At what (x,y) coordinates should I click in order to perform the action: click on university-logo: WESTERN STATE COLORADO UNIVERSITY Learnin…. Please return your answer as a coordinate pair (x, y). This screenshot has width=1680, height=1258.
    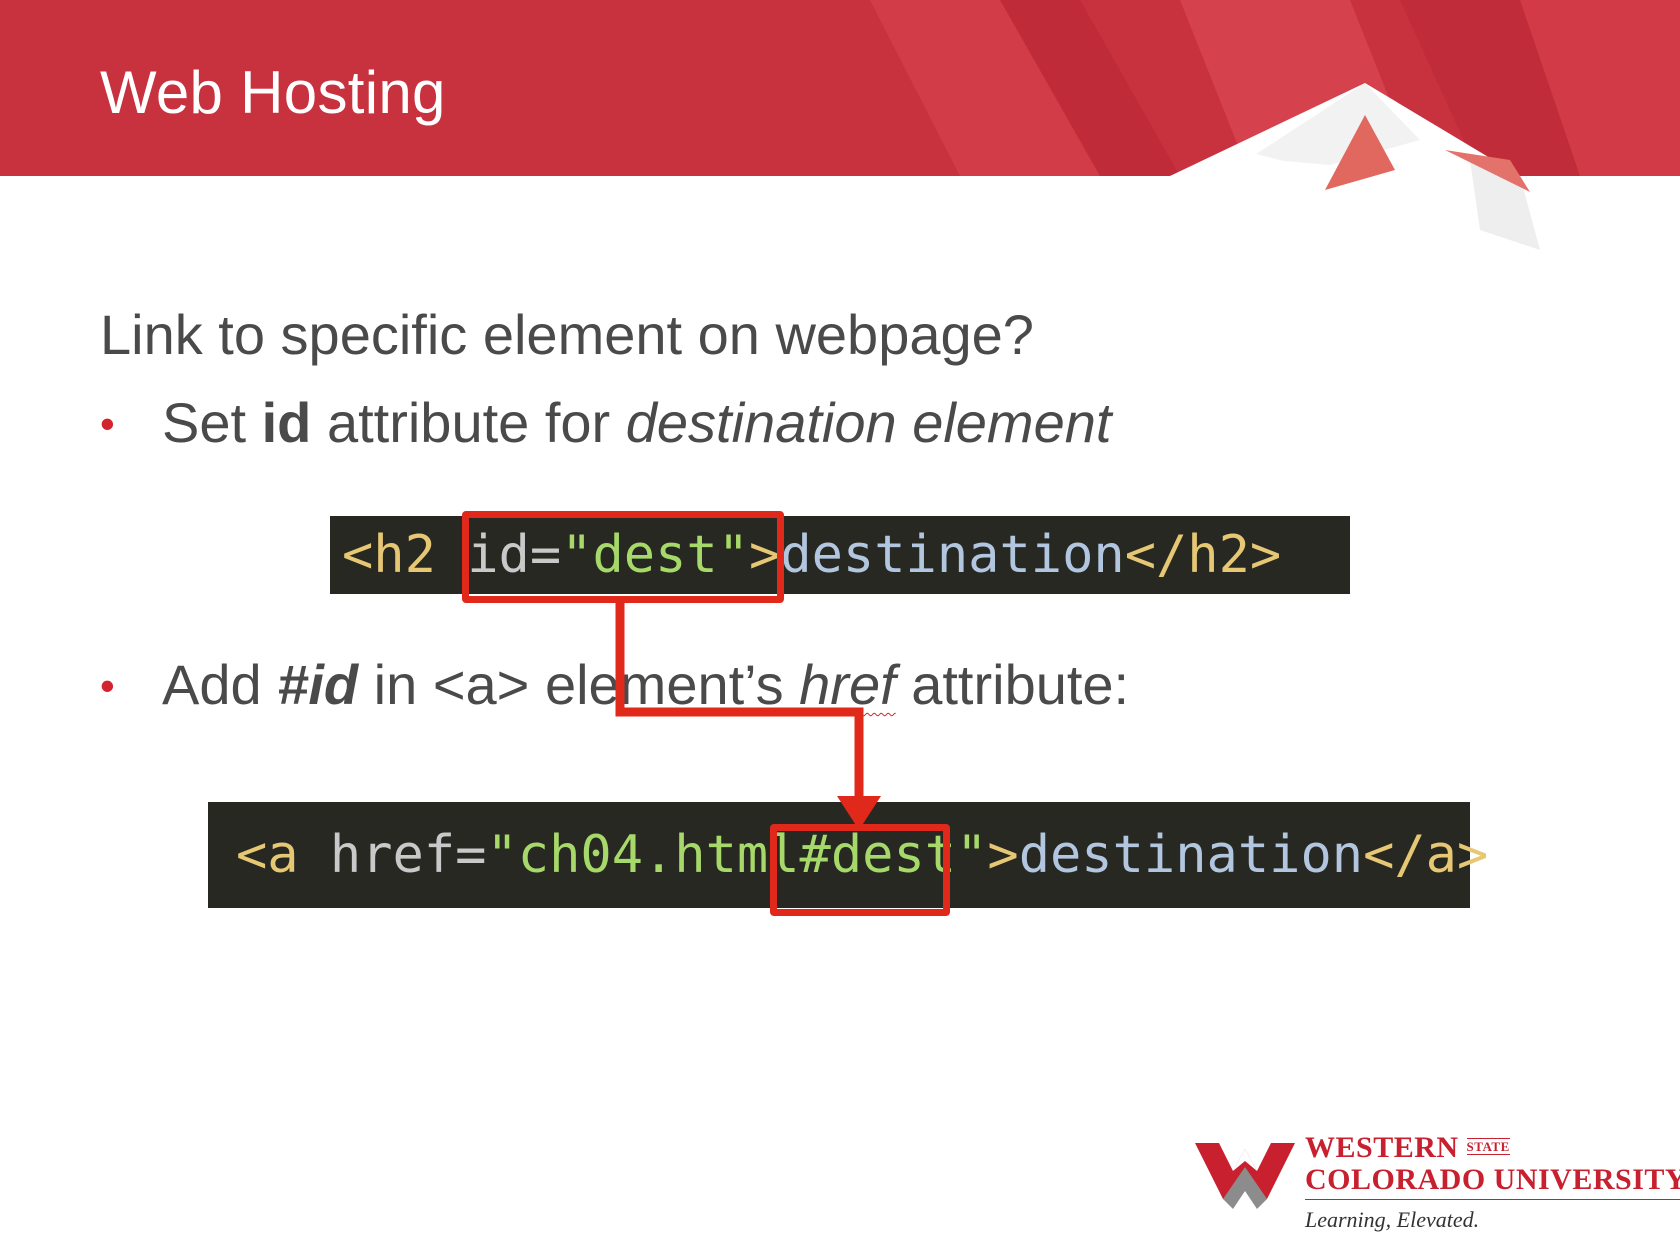
    Looking at the image, I should click on (1437, 1180).